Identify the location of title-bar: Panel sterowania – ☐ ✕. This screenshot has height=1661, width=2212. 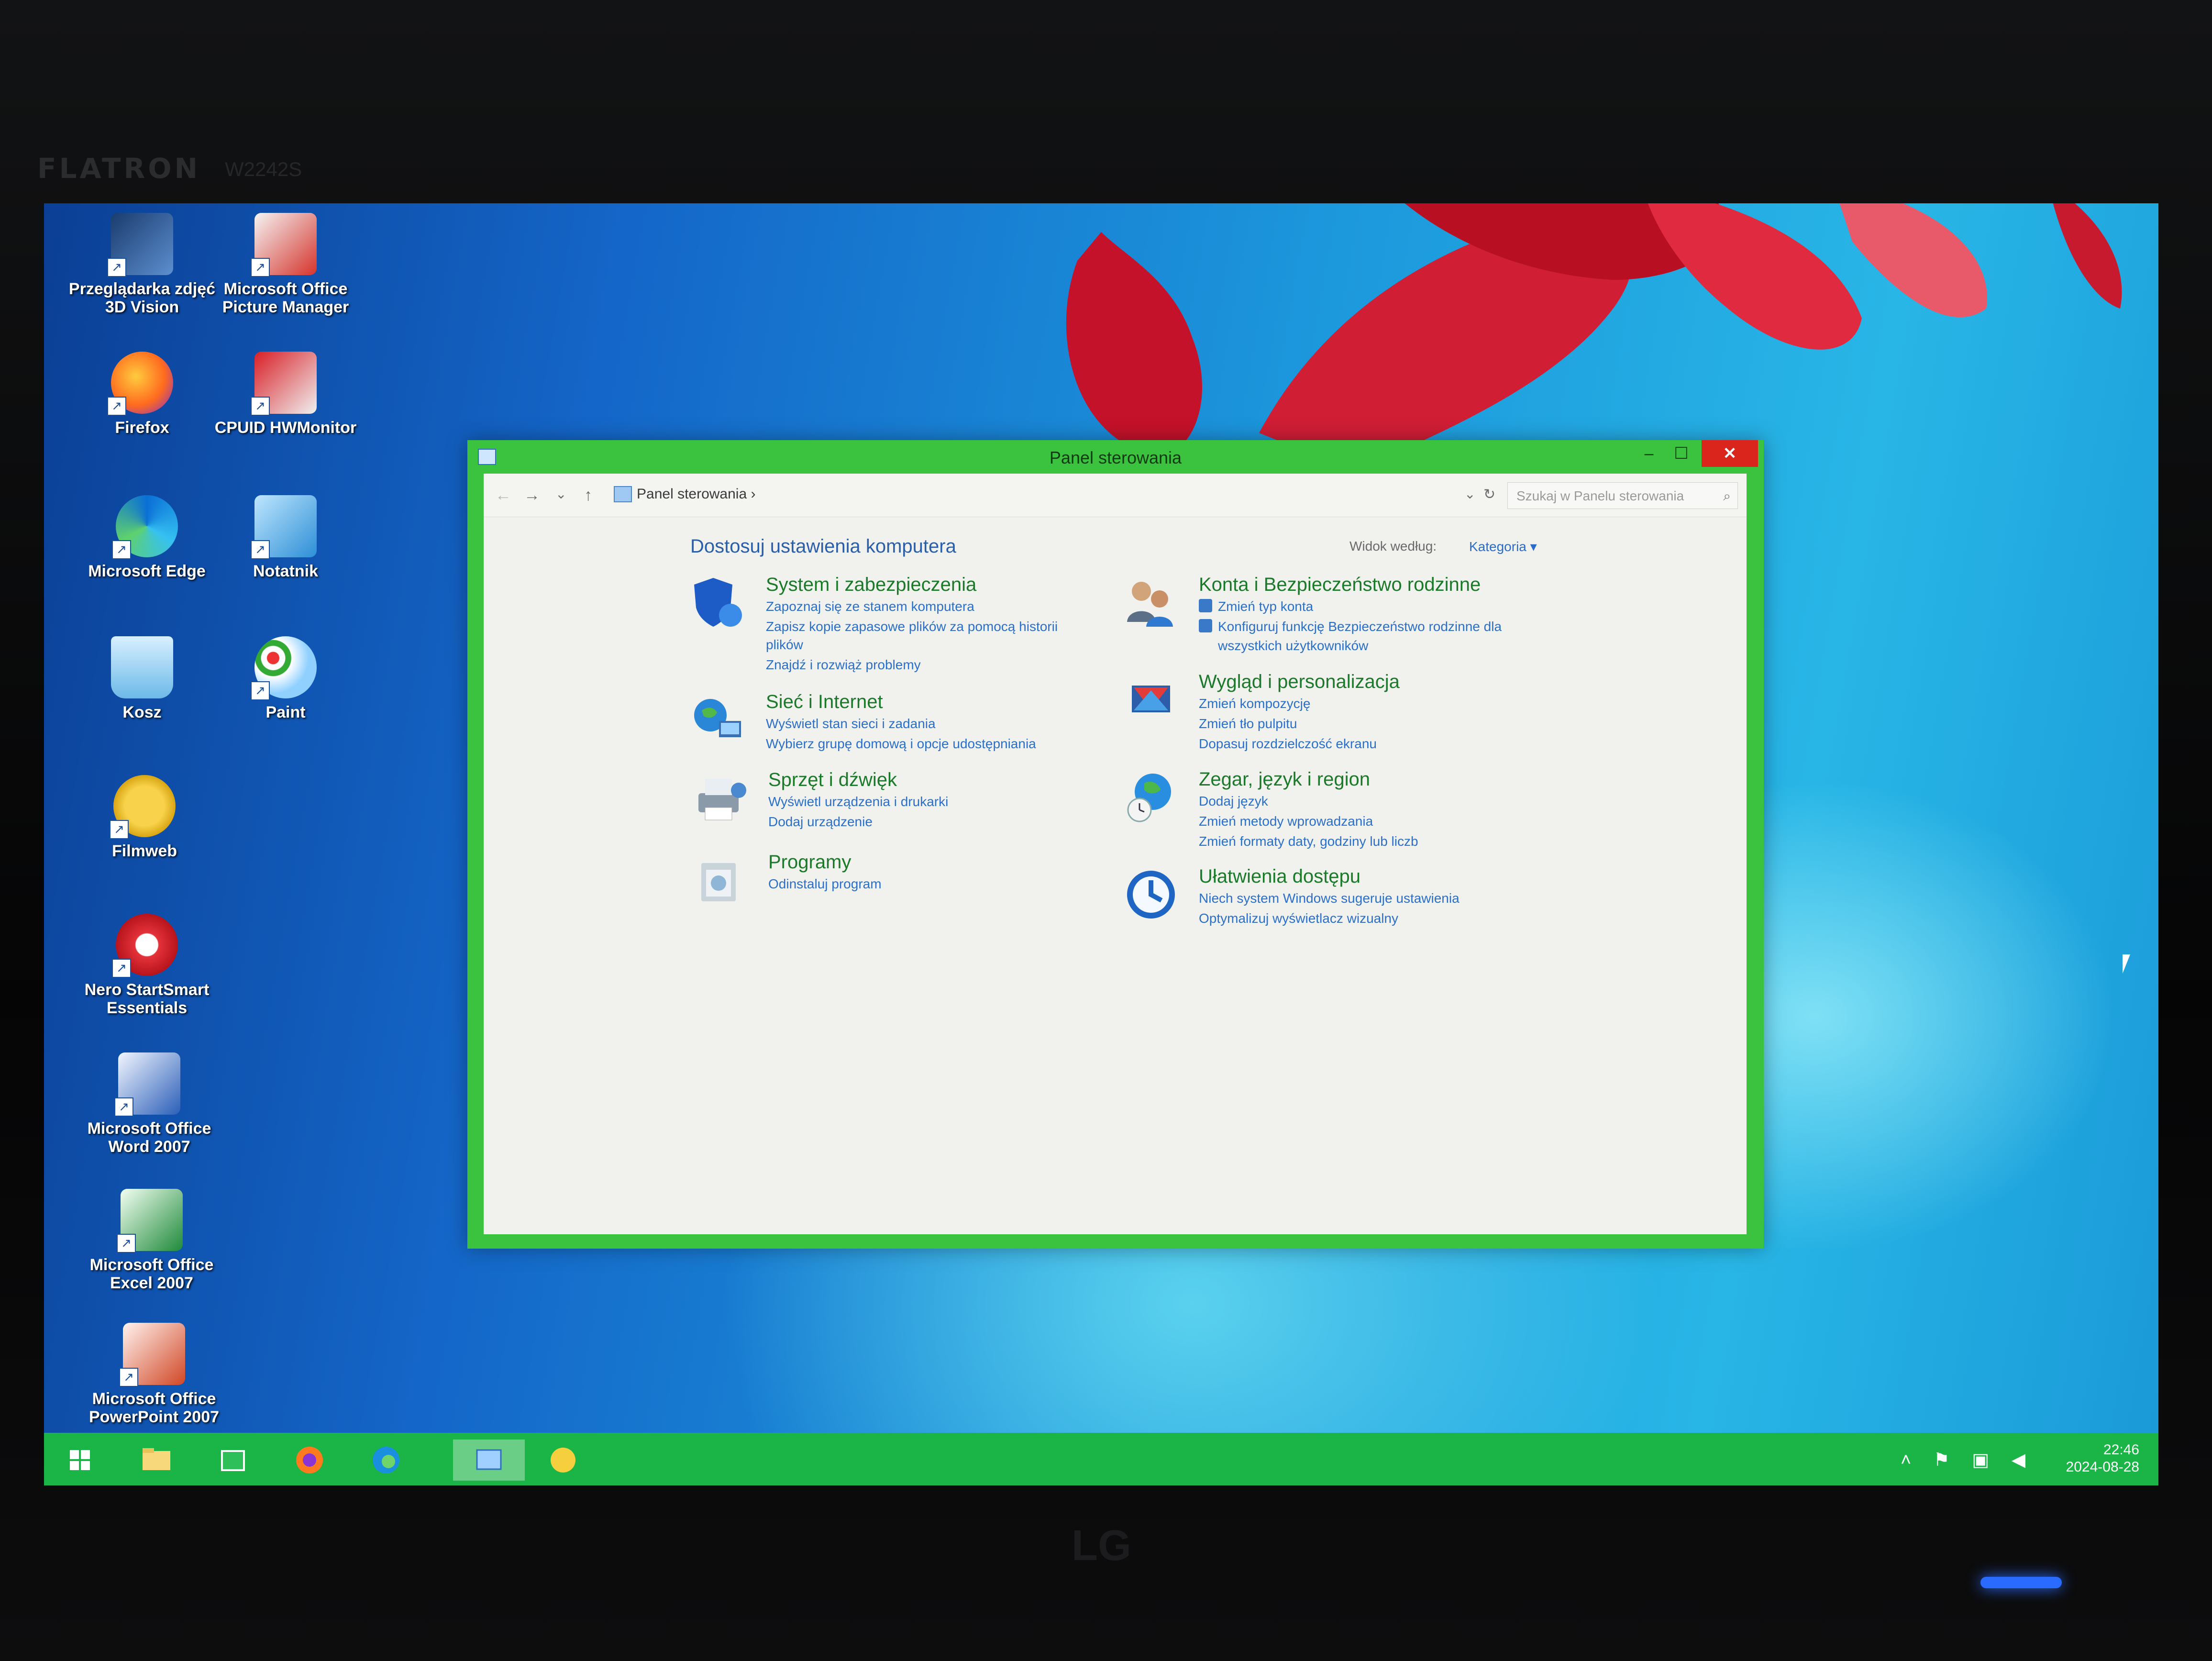
(1115, 457).